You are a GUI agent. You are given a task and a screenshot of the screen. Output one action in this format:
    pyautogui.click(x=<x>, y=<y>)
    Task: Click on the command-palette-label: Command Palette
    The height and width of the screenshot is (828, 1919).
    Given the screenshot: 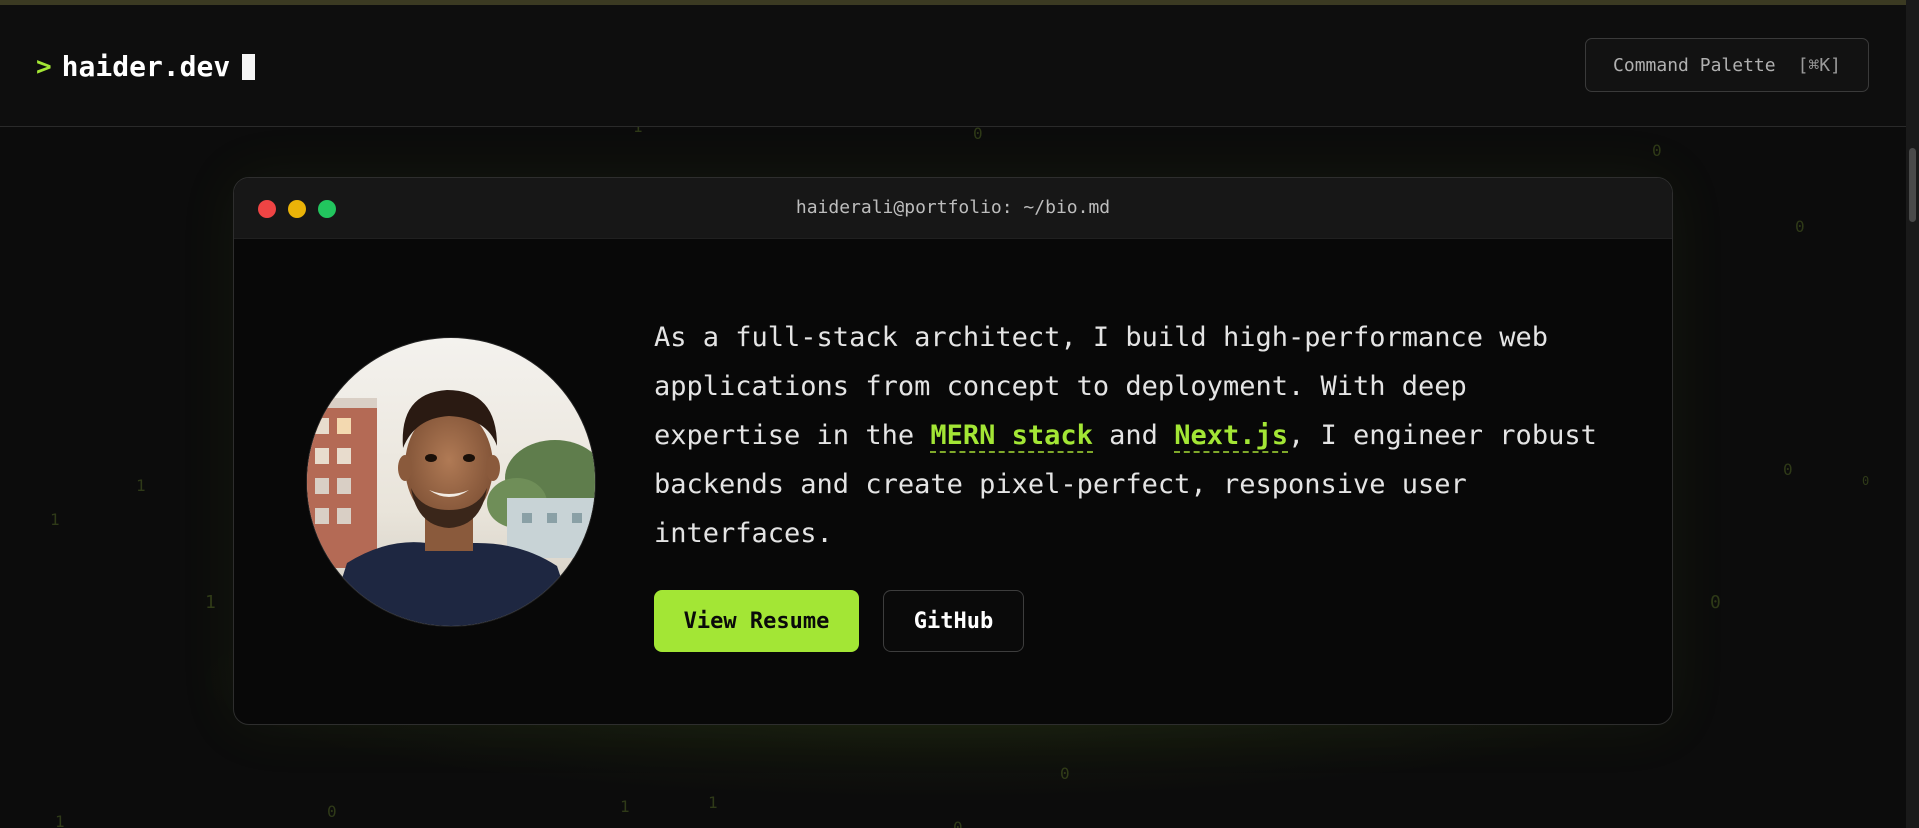 What is the action you would take?
    pyautogui.click(x=1694, y=65)
    